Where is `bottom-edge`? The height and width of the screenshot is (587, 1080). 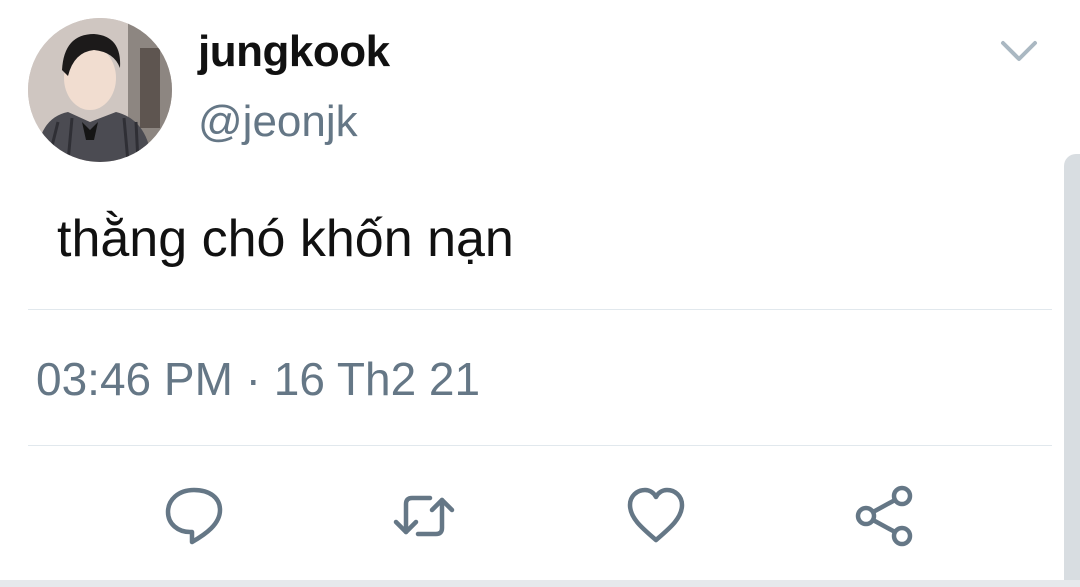 bottom-edge is located at coordinates (540, 583).